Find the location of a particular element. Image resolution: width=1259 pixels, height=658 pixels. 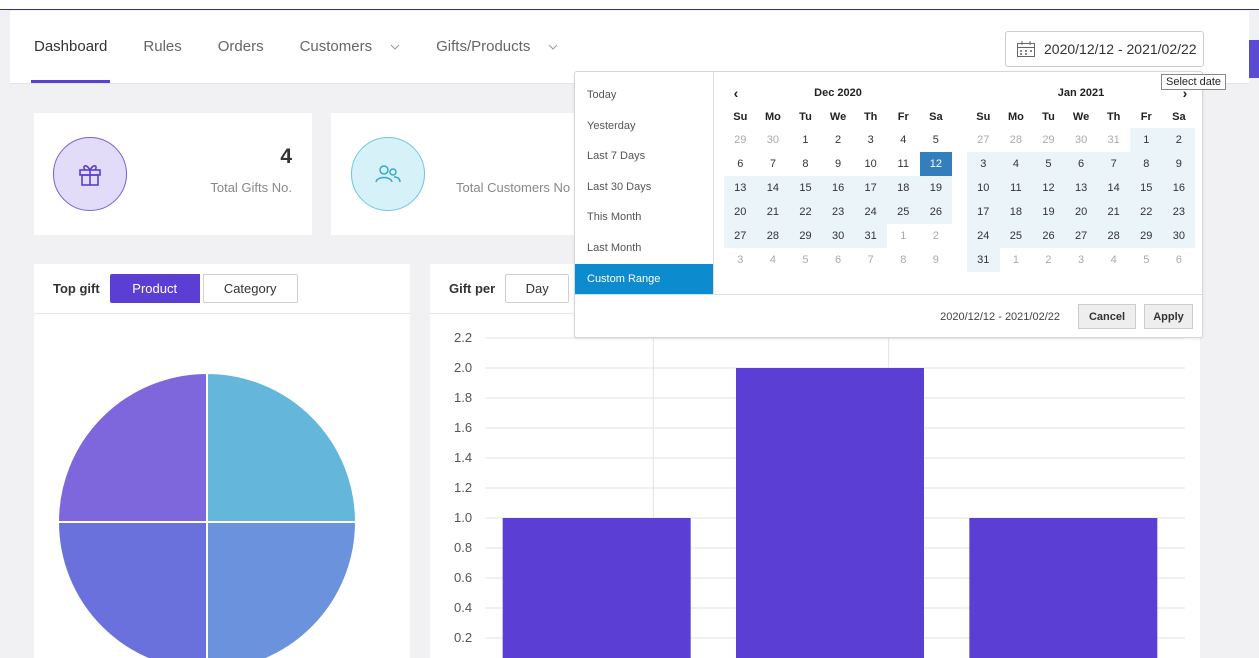

nav-dashboard: Dashboard is located at coordinates (70, 47).